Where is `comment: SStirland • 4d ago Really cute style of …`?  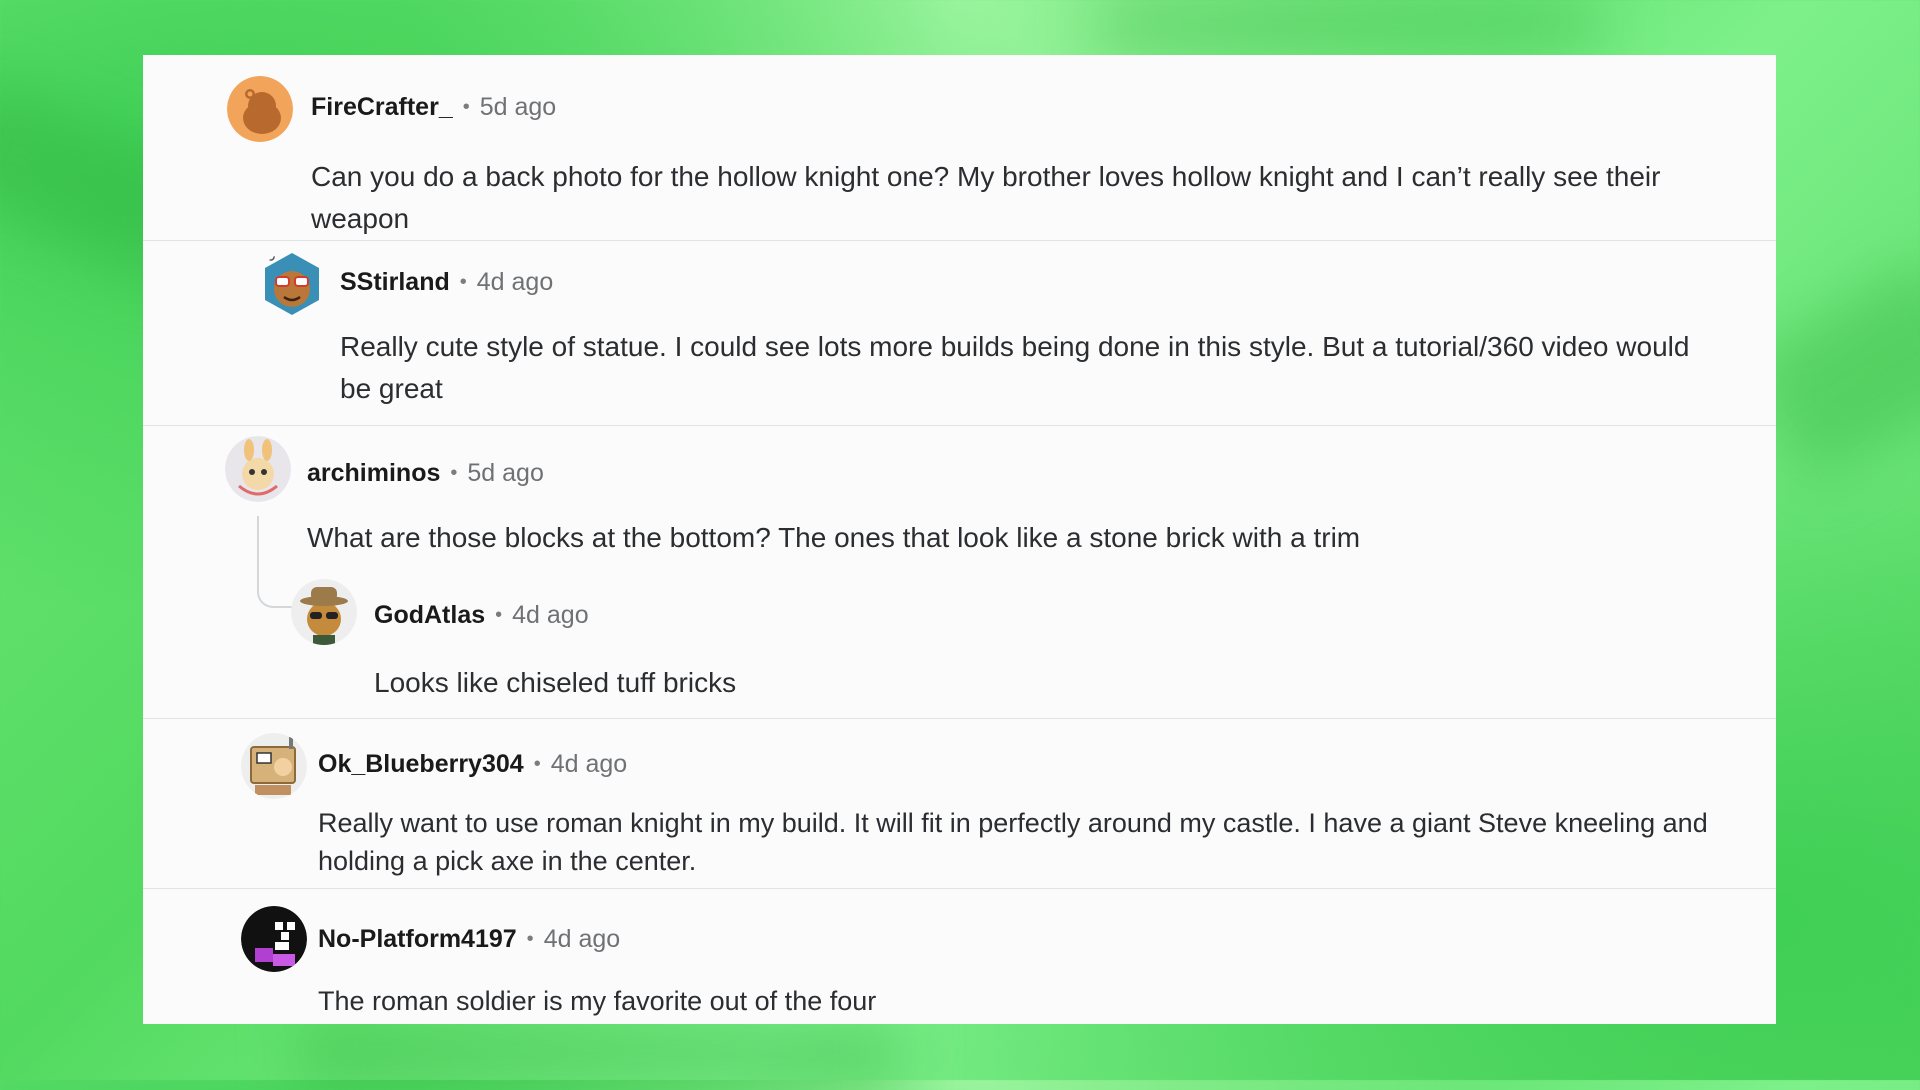
comment: SStirland • 4d ago Really cute style of … is located at coordinates (959, 333).